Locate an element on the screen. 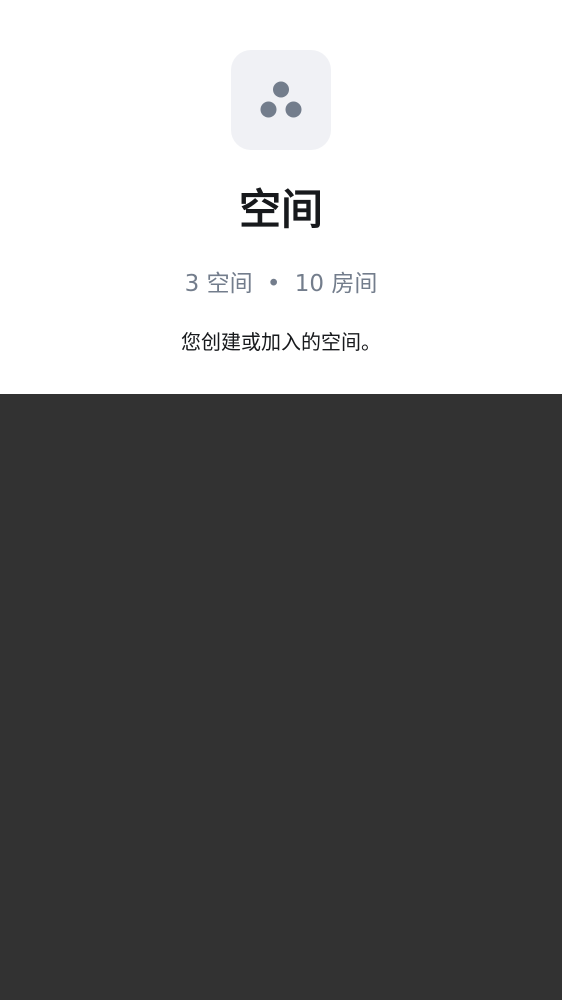  space-stats: 3 空间 • 10 房间 is located at coordinates (281, 284).